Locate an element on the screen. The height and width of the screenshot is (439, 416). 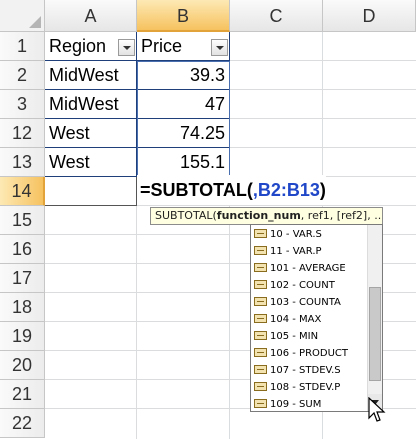
row-header-2: 2 is located at coordinates (22, 75).